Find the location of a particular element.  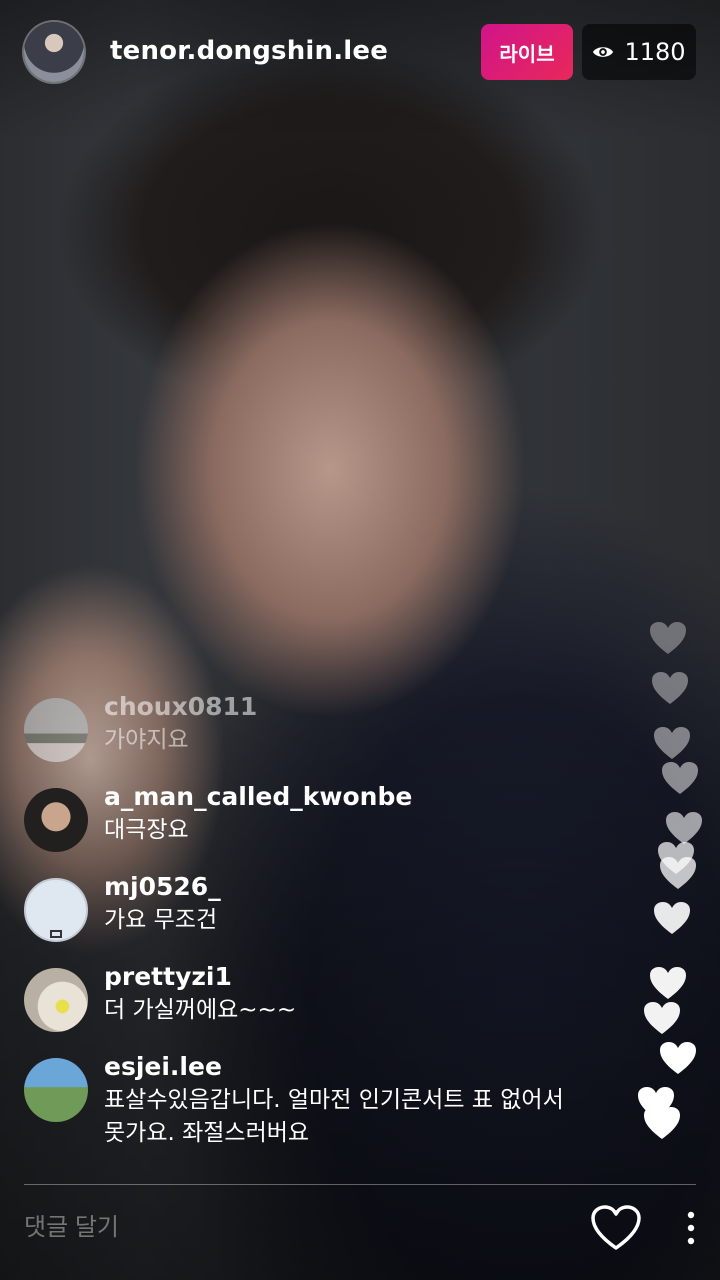

commenter-username: mj0526_ is located at coordinates (344, 887).